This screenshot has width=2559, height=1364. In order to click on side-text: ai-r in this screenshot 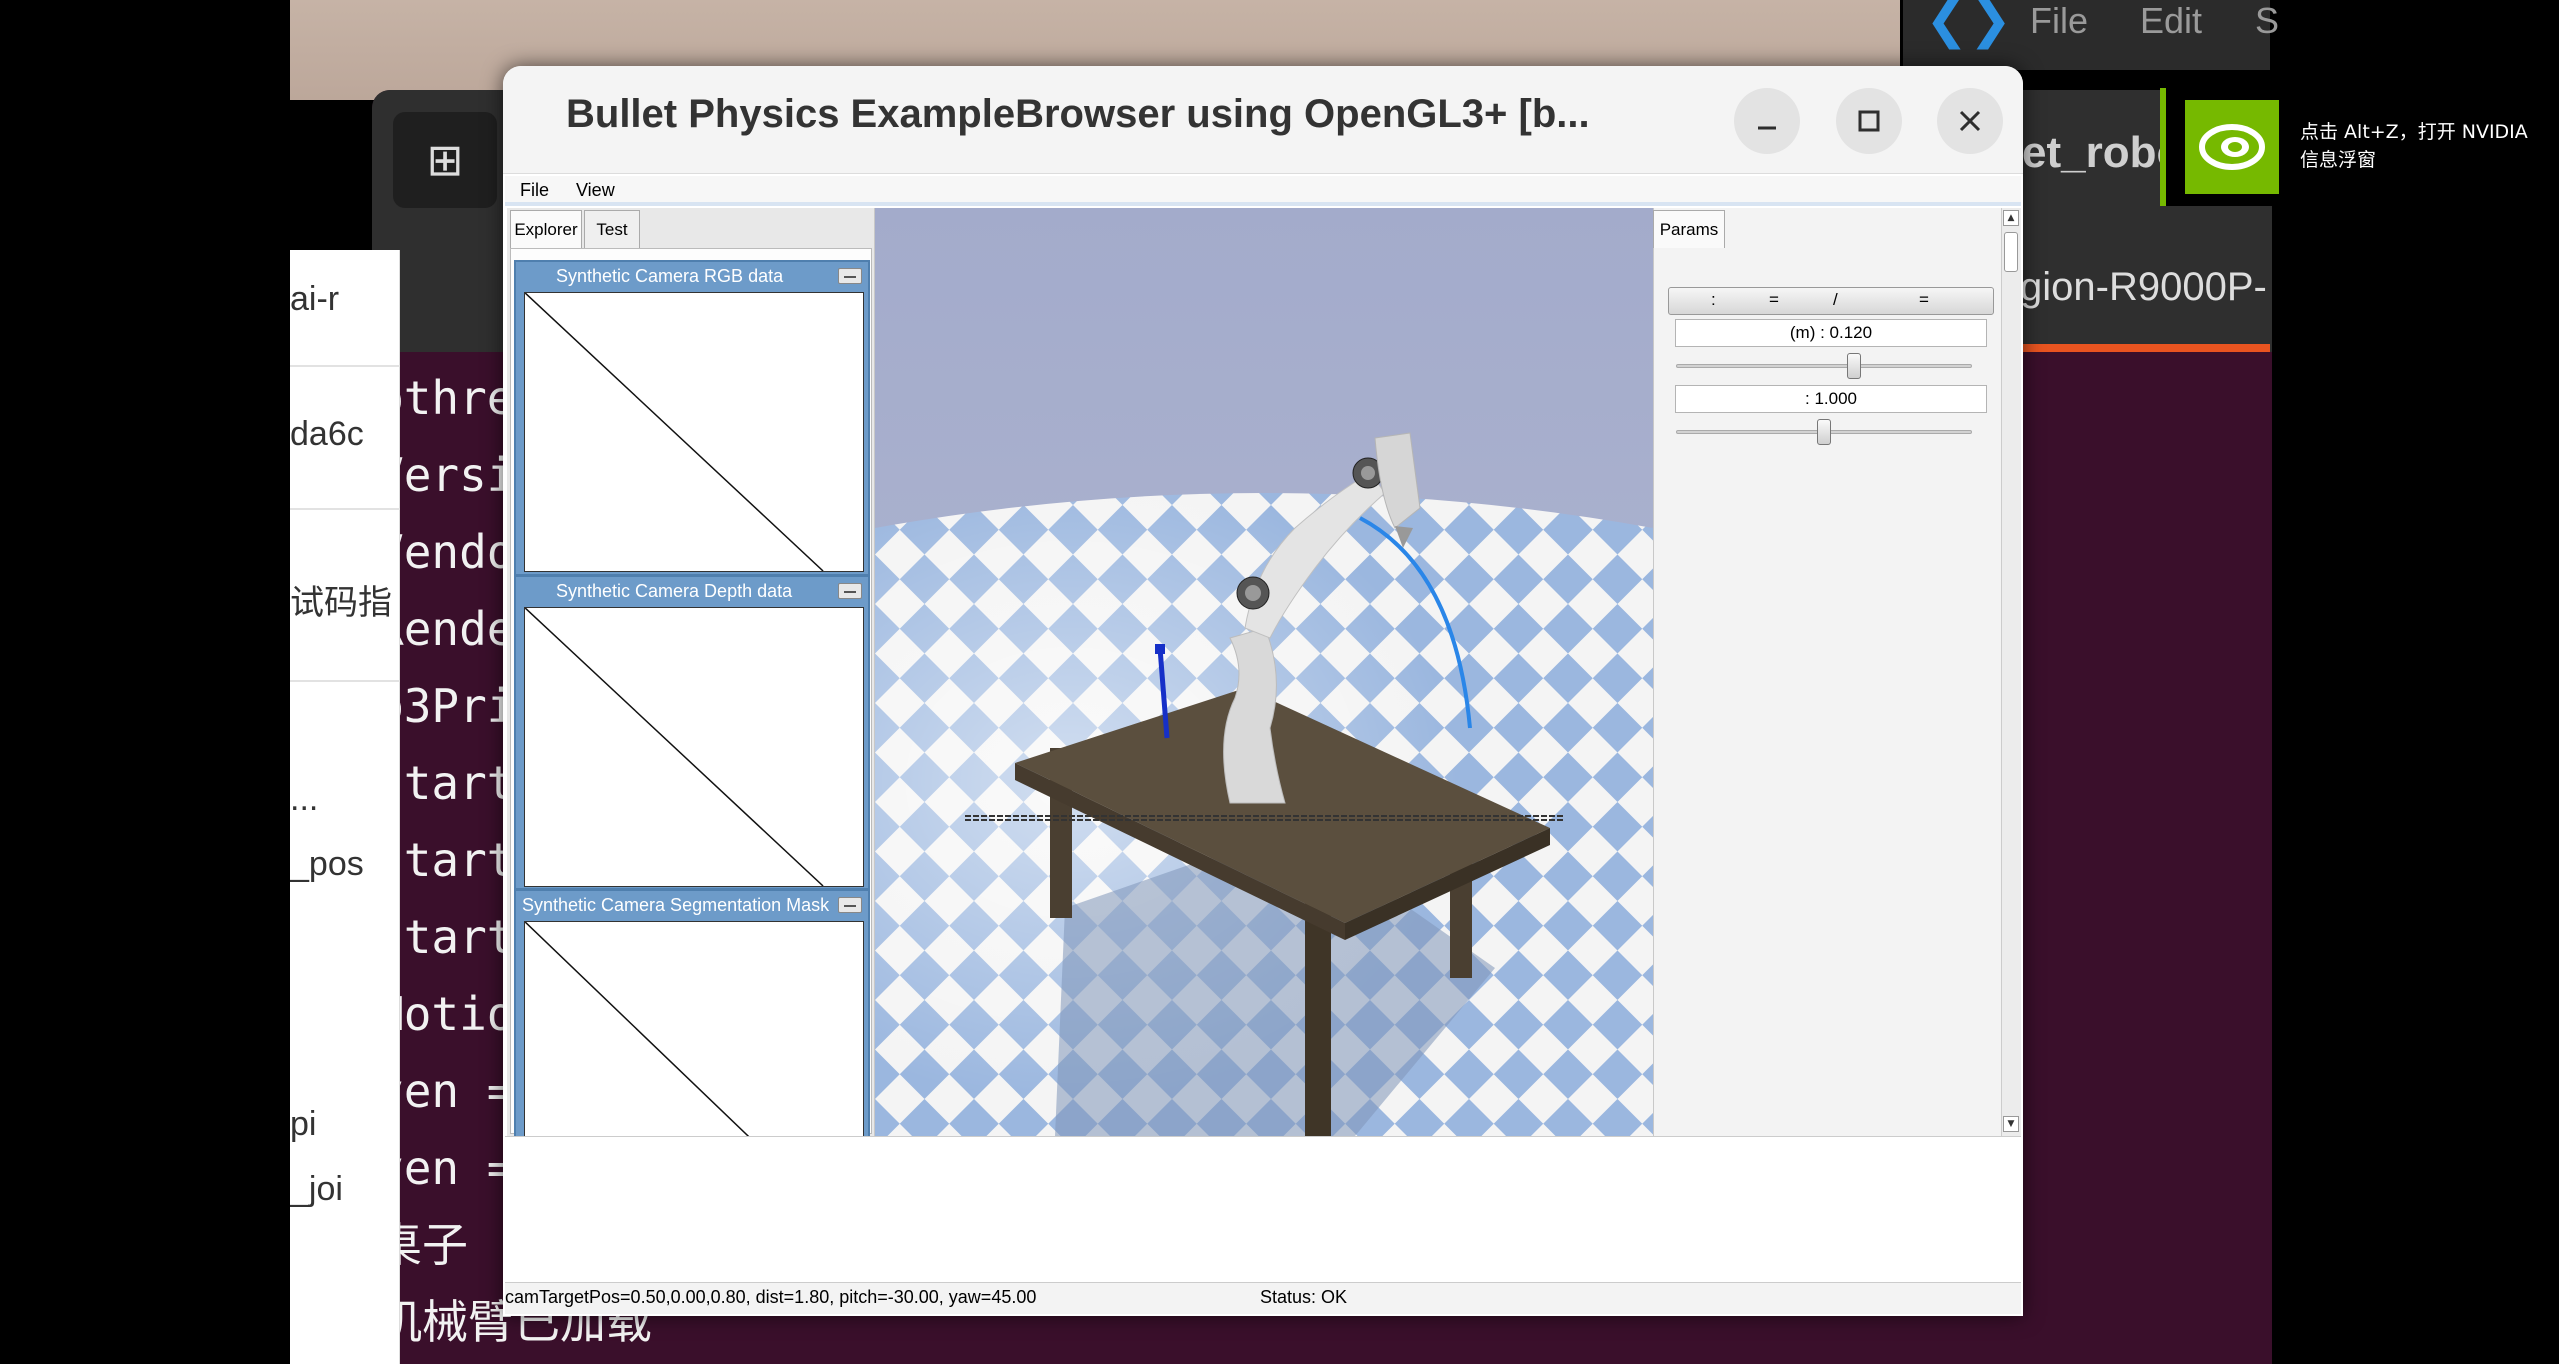, I will do `click(315, 299)`.